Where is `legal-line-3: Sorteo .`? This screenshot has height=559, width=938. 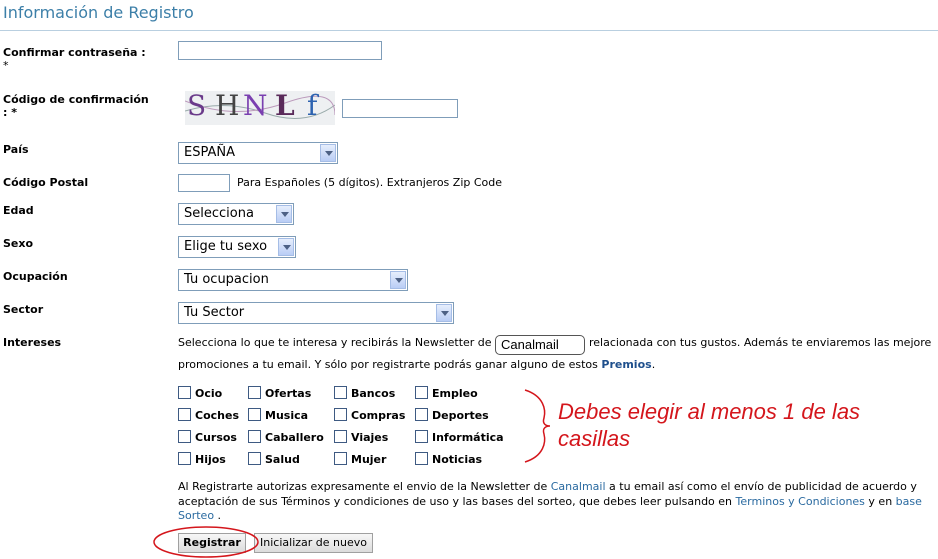
legal-line-3: Sorteo . is located at coordinates (200, 515).